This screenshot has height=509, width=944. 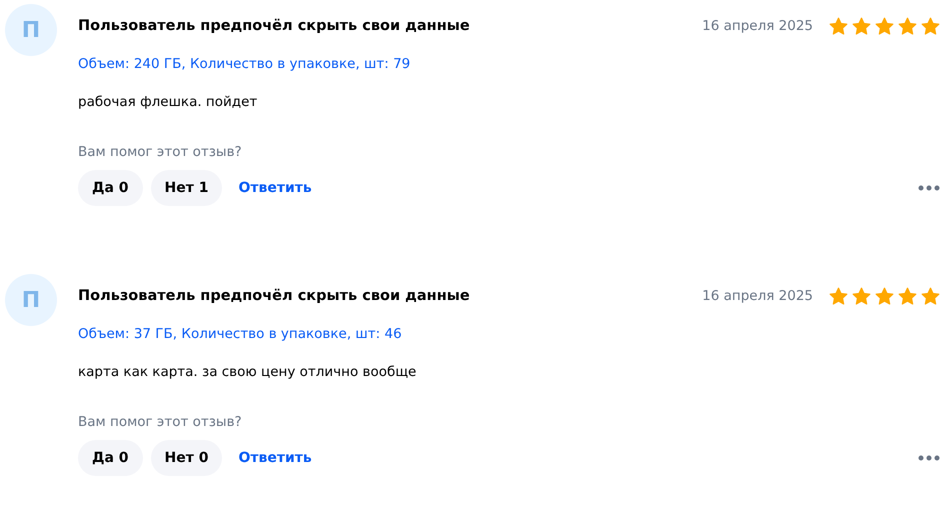 What do you see at coordinates (240, 334) in the screenshot?
I see `product-variant: Объем: 37 ГБ, Количество в упаковке, шт: 46` at bounding box center [240, 334].